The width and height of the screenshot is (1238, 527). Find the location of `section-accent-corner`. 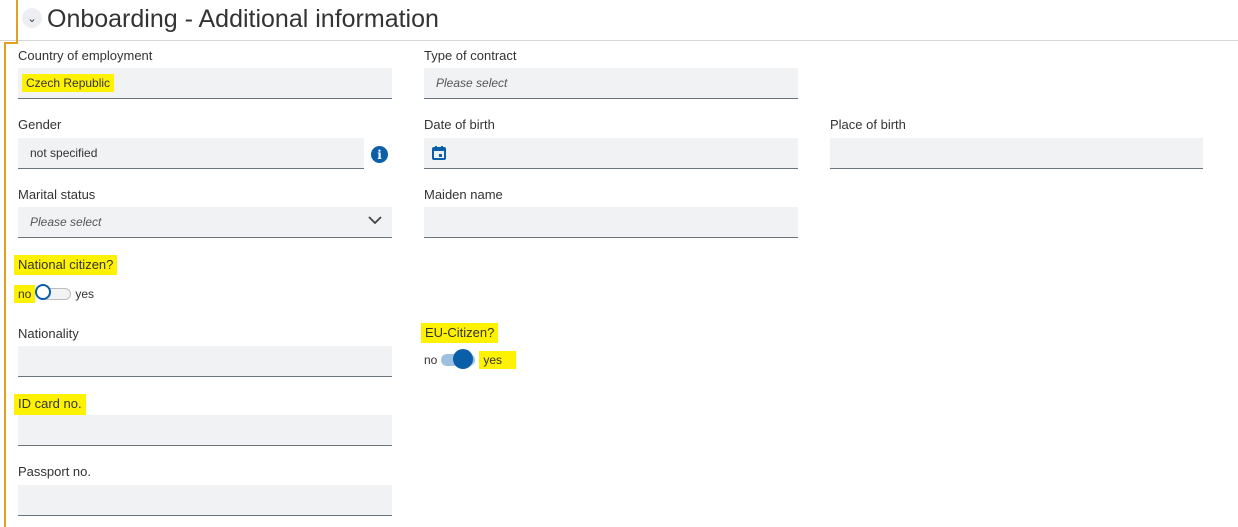

section-accent-corner is located at coordinates (11, 43).